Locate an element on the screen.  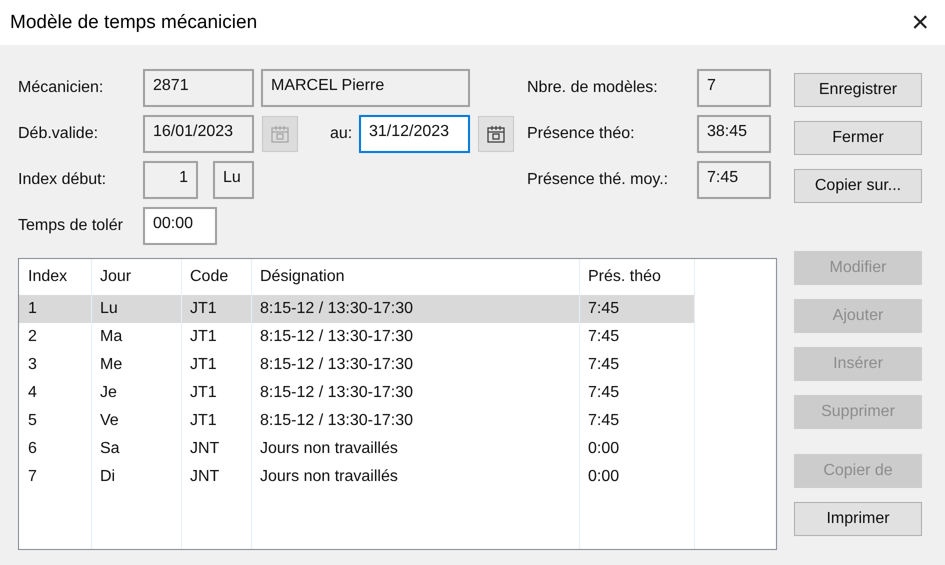
window-title: Modèle de temps mécanicien is located at coordinates (134, 23).